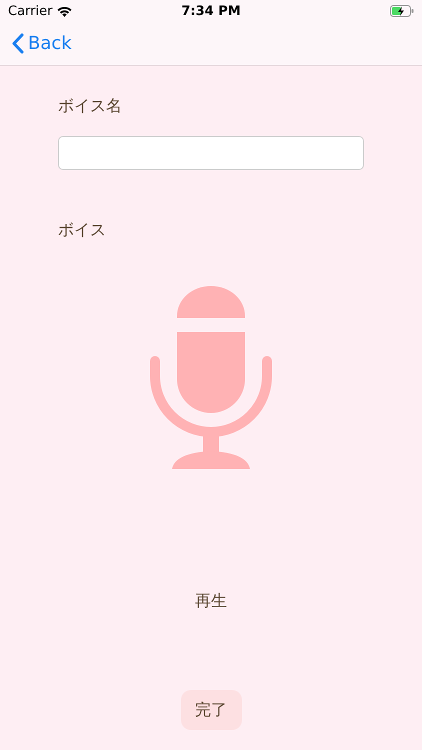 The height and width of the screenshot is (750, 422). What do you see at coordinates (211, 11) in the screenshot?
I see `status-time: 7:34 PM` at bounding box center [211, 11].